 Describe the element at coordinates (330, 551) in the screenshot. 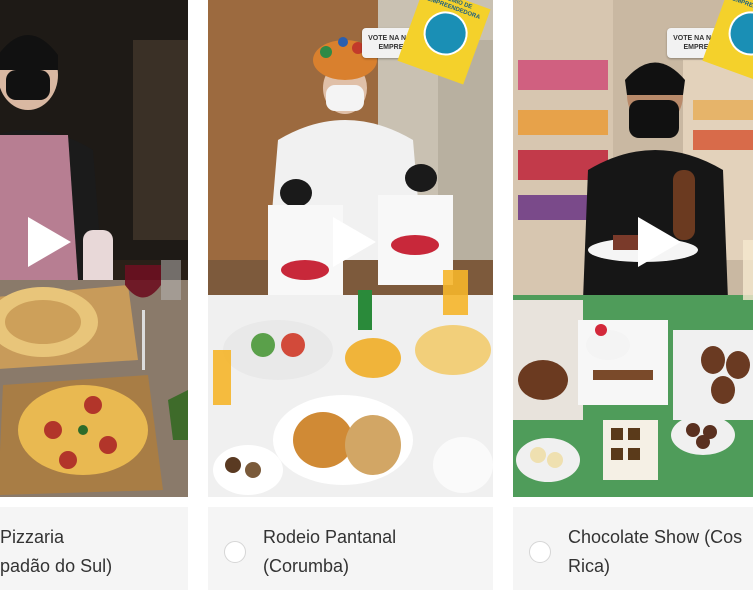

I see `business-name: Rodeio Pantanal (Corumba)` at that location.